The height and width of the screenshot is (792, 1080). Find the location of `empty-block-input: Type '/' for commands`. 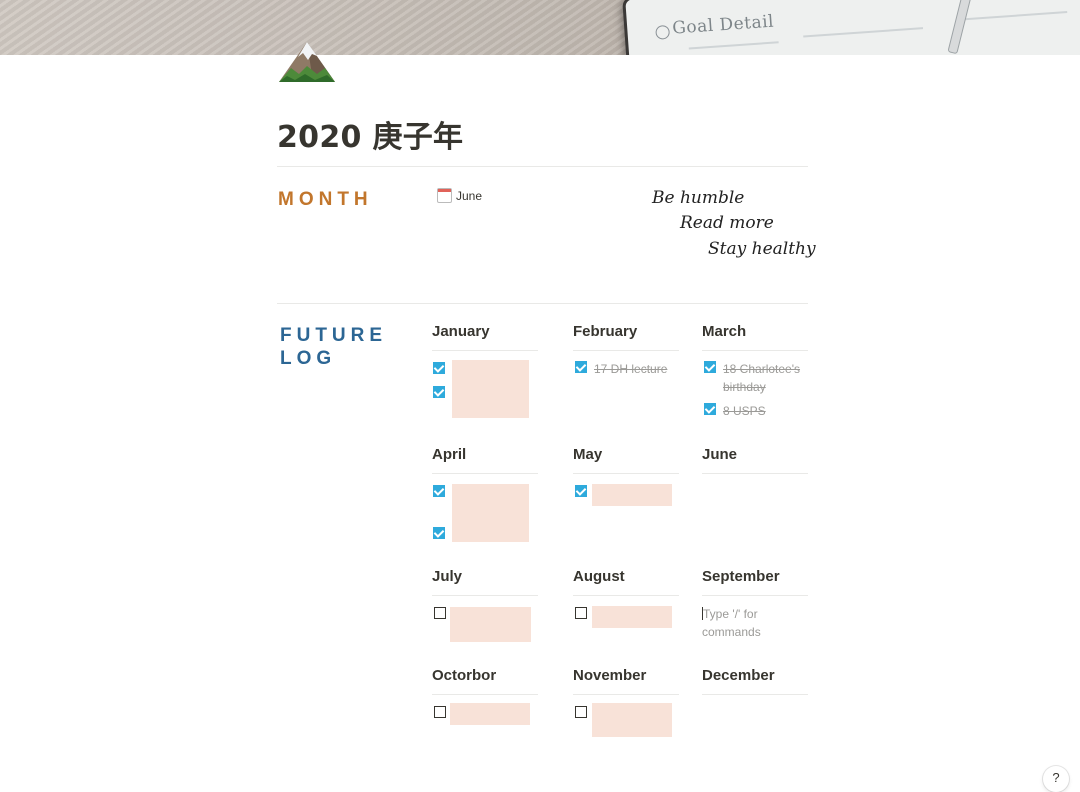

empty-block-input: Type '/' for commands is located at coordinates (747, 623).